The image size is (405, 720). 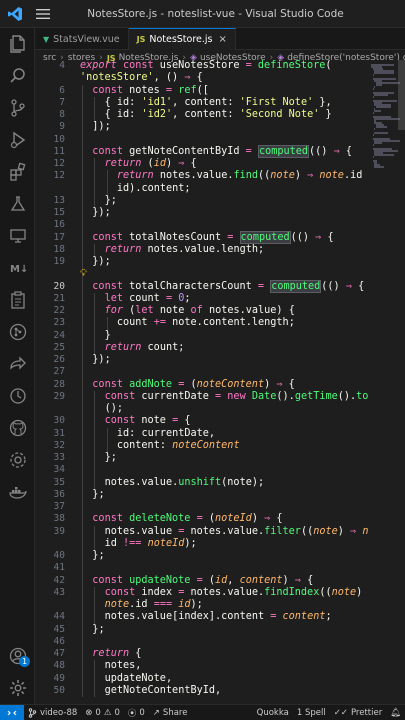 I want to click on code-line: 25 return count;, so click(x=201, y=347).